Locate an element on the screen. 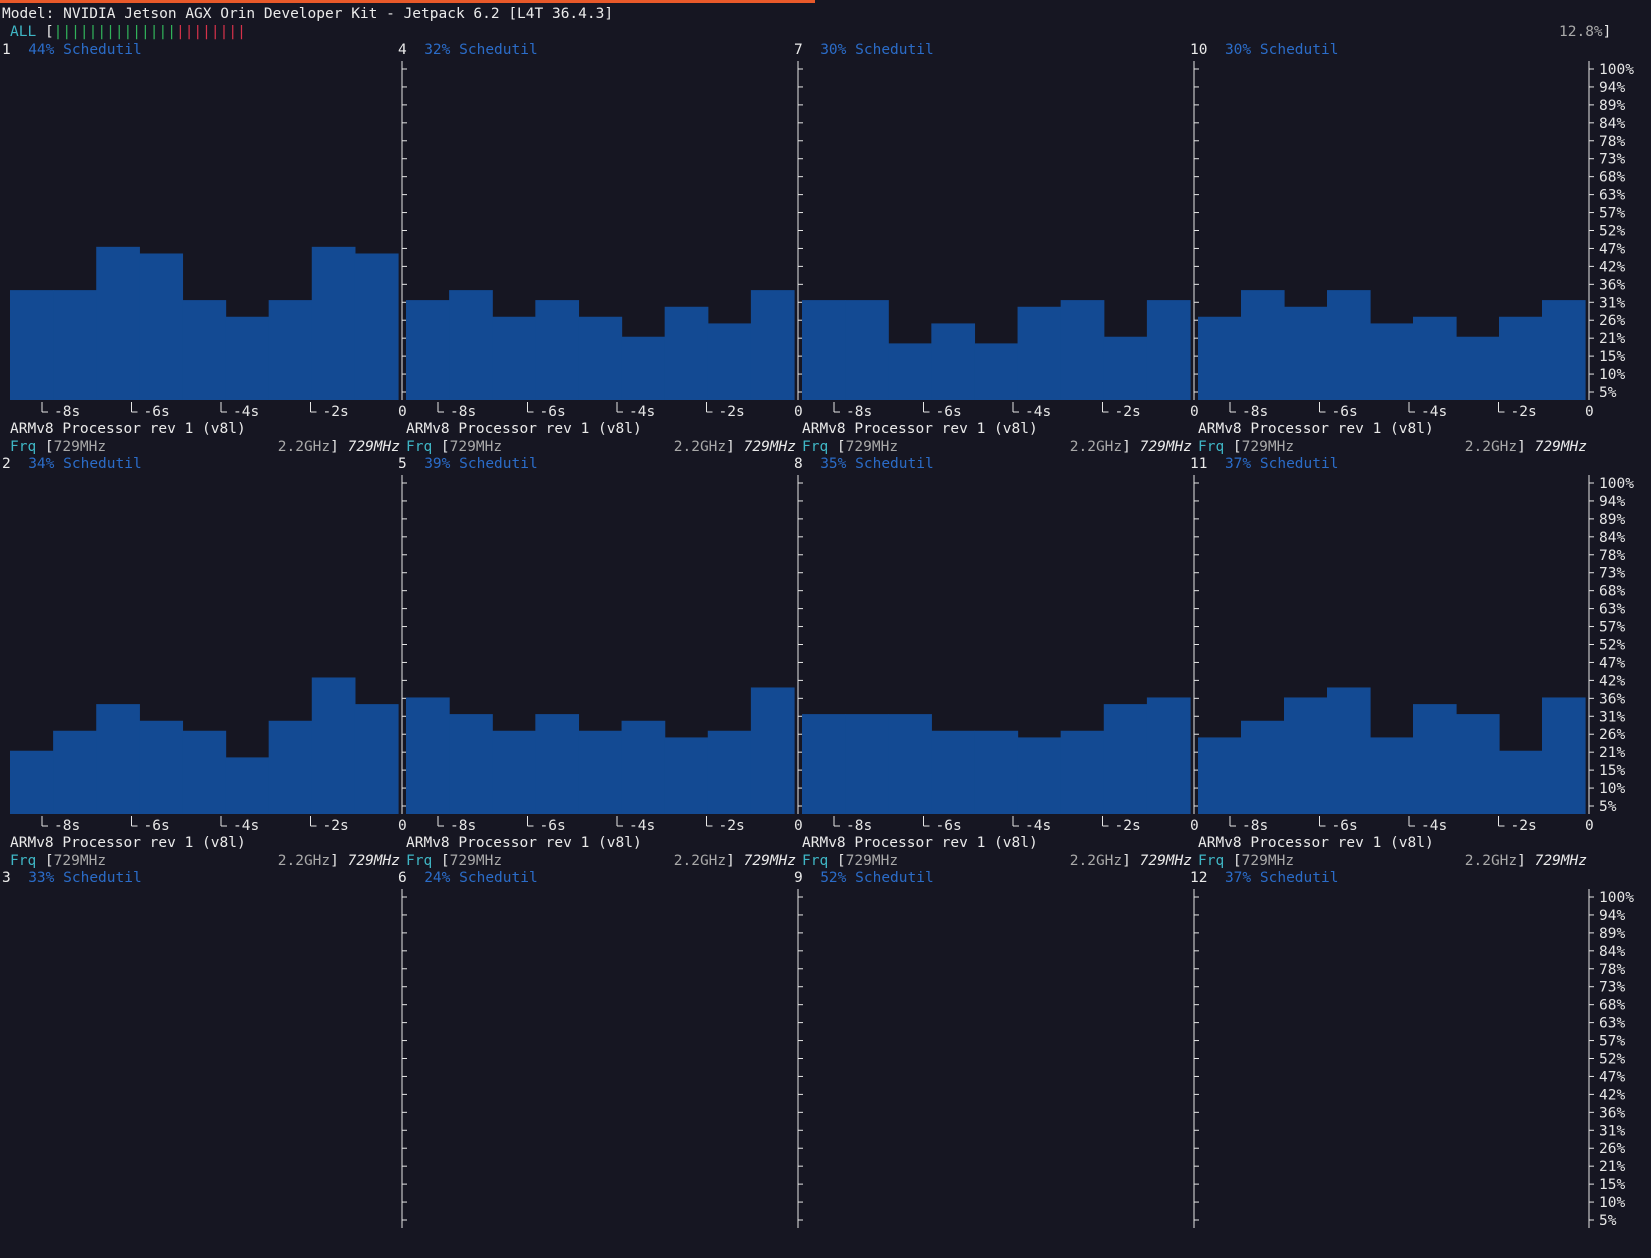 The image size is (1651, 1258). cpu-id: 1 is located at coordinates (6, 50).